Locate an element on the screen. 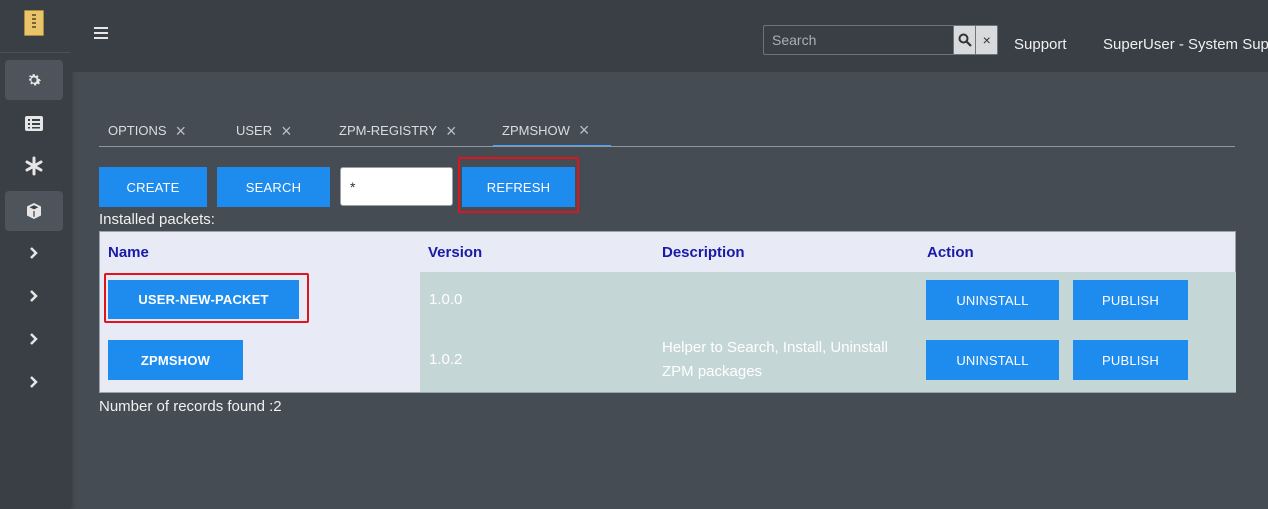 The image size is (1268, 509). tab-label: OPTIONS is located at coordinates (137, 130).